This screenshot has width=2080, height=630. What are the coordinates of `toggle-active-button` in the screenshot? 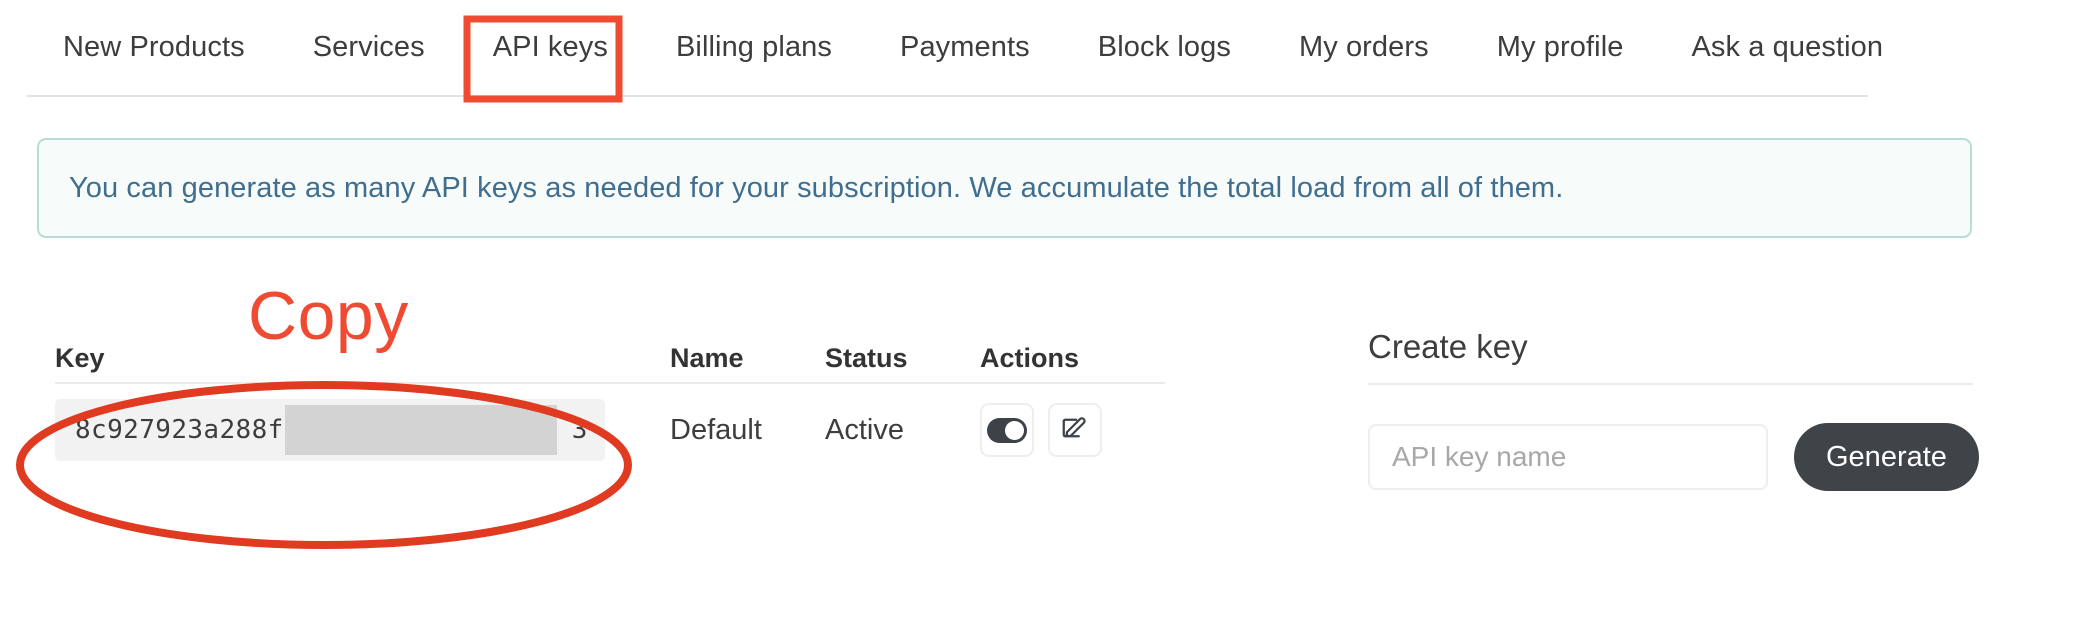 It's located at (1007, 430).